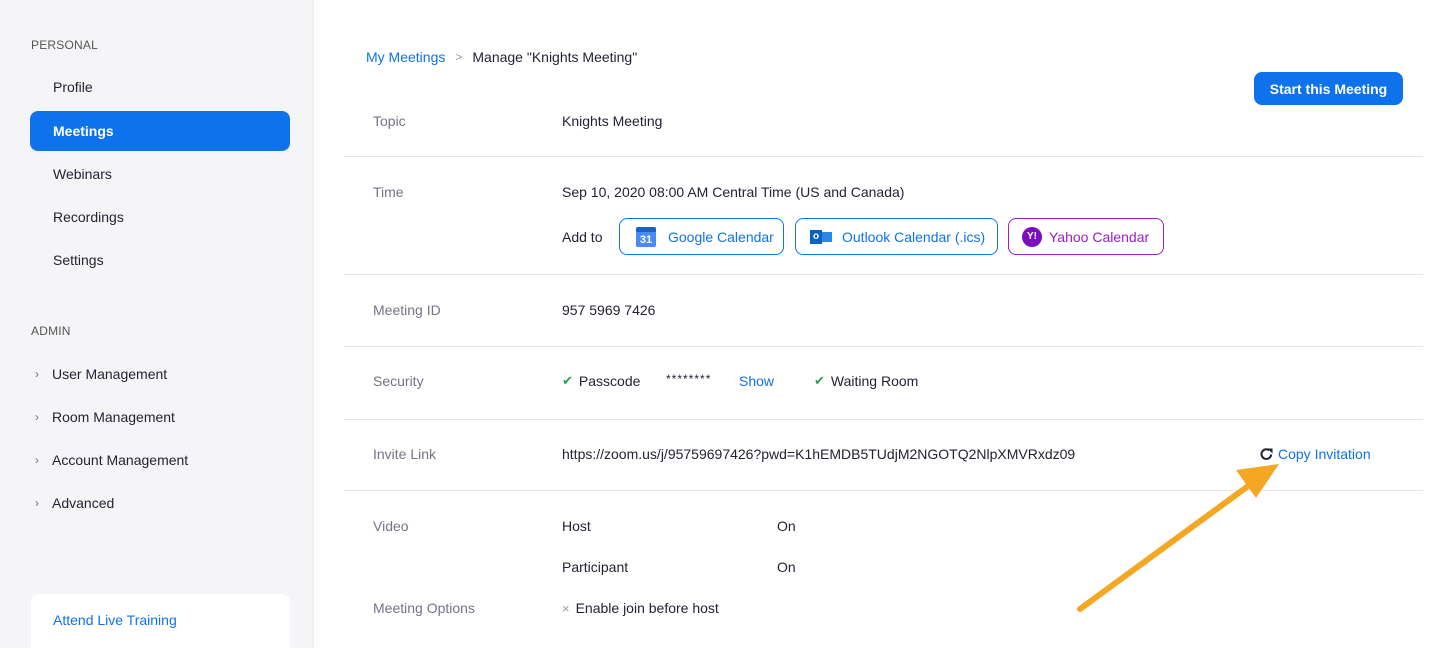  I want to click on copy-invitation-label: Copy Invitation, so click(1324, 454).